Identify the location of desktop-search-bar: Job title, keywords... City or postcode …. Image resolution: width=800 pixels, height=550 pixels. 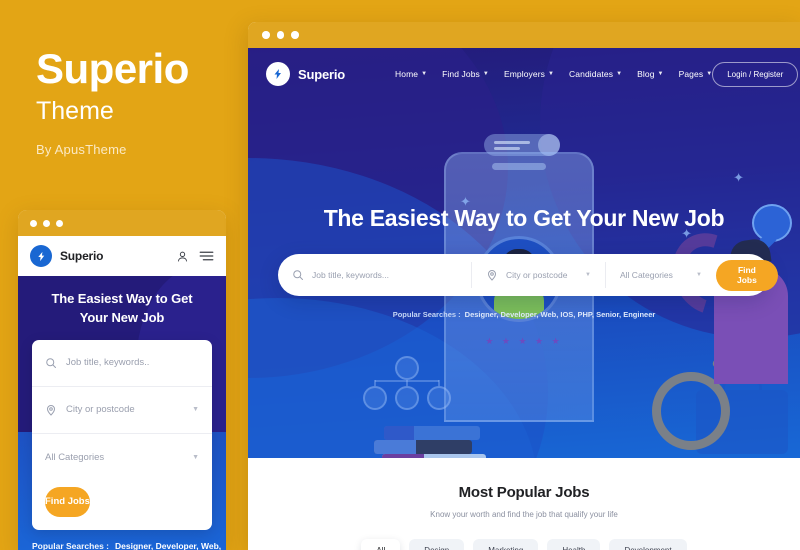
(528, 275).